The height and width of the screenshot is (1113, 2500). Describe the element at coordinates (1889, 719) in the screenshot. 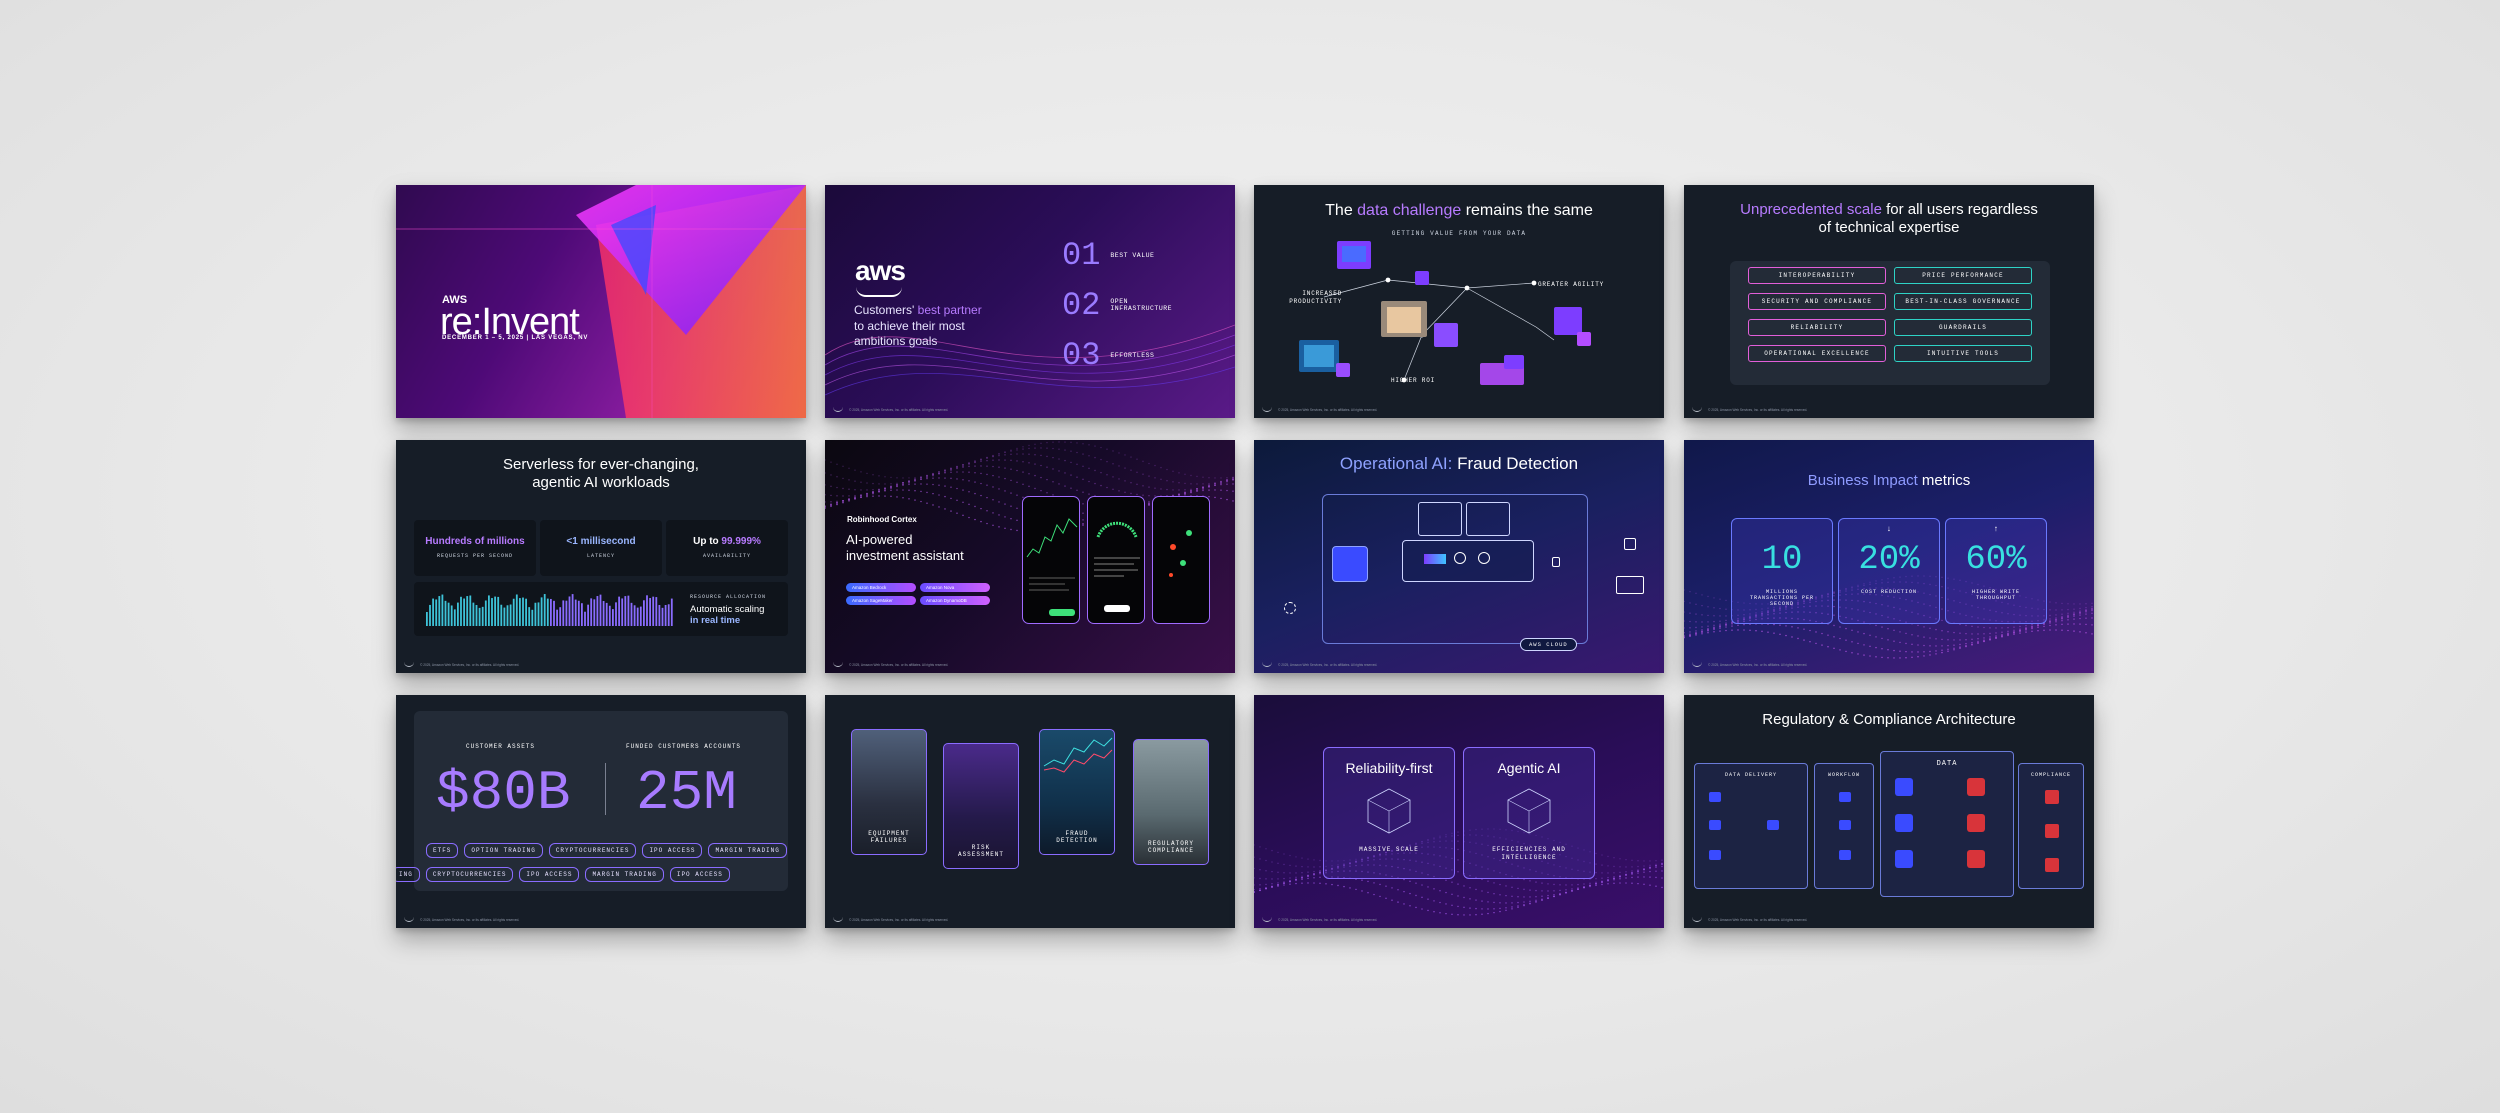

I see `slide-title: Regulatory & Compliance Architecture` at that location.